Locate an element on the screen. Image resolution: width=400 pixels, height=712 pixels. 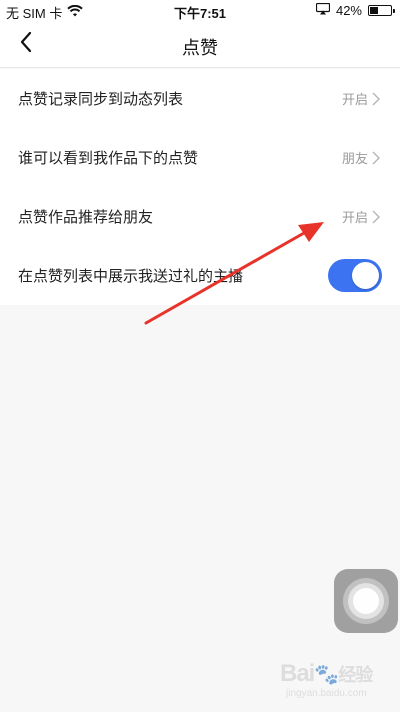
battery-icon is located at coordinates (381, 10).